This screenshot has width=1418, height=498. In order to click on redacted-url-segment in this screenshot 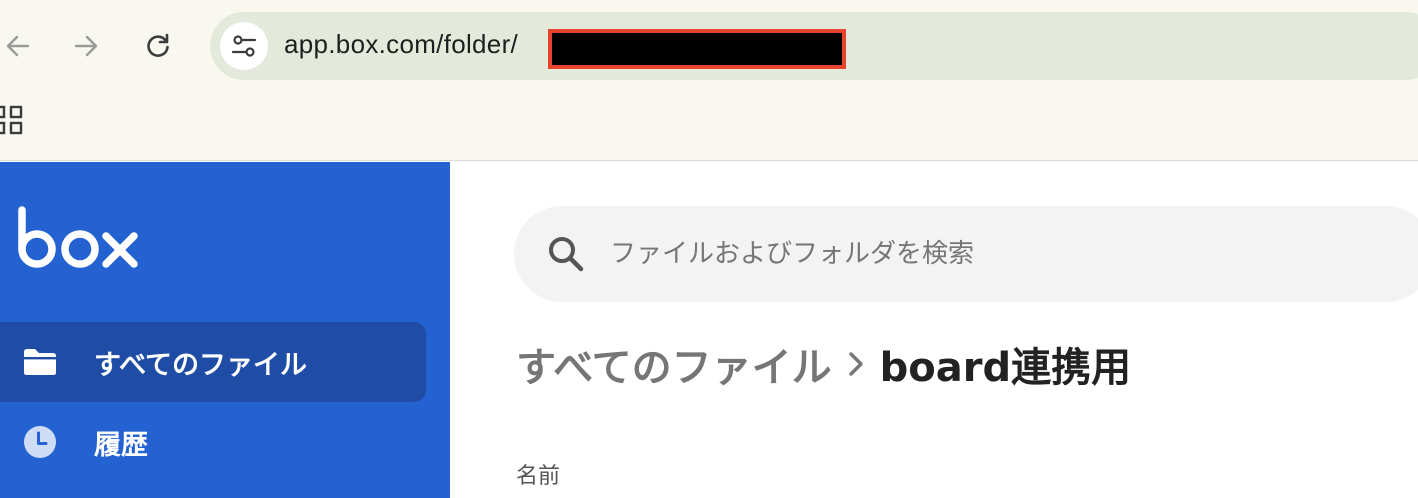, I will do `click(697, 49)`.